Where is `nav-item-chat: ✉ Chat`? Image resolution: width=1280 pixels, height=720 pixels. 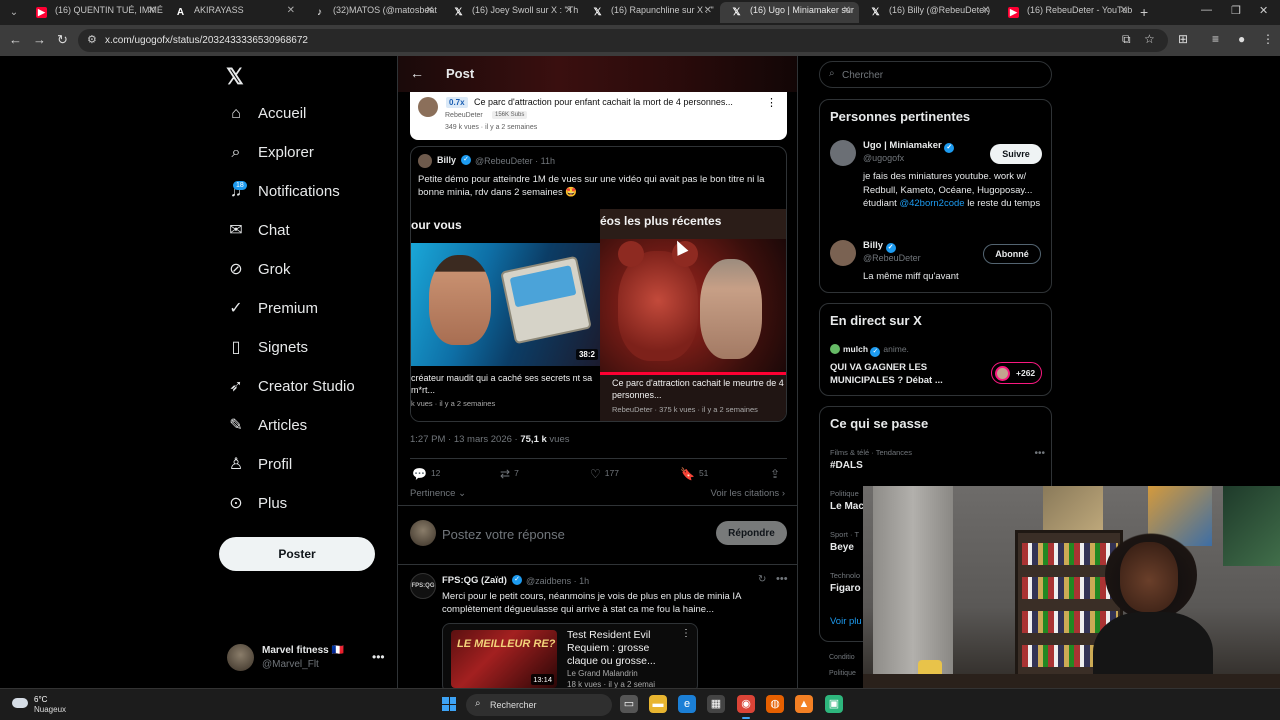
nav-item-chat: ✉ Chat is located at coordinates (311, 232).